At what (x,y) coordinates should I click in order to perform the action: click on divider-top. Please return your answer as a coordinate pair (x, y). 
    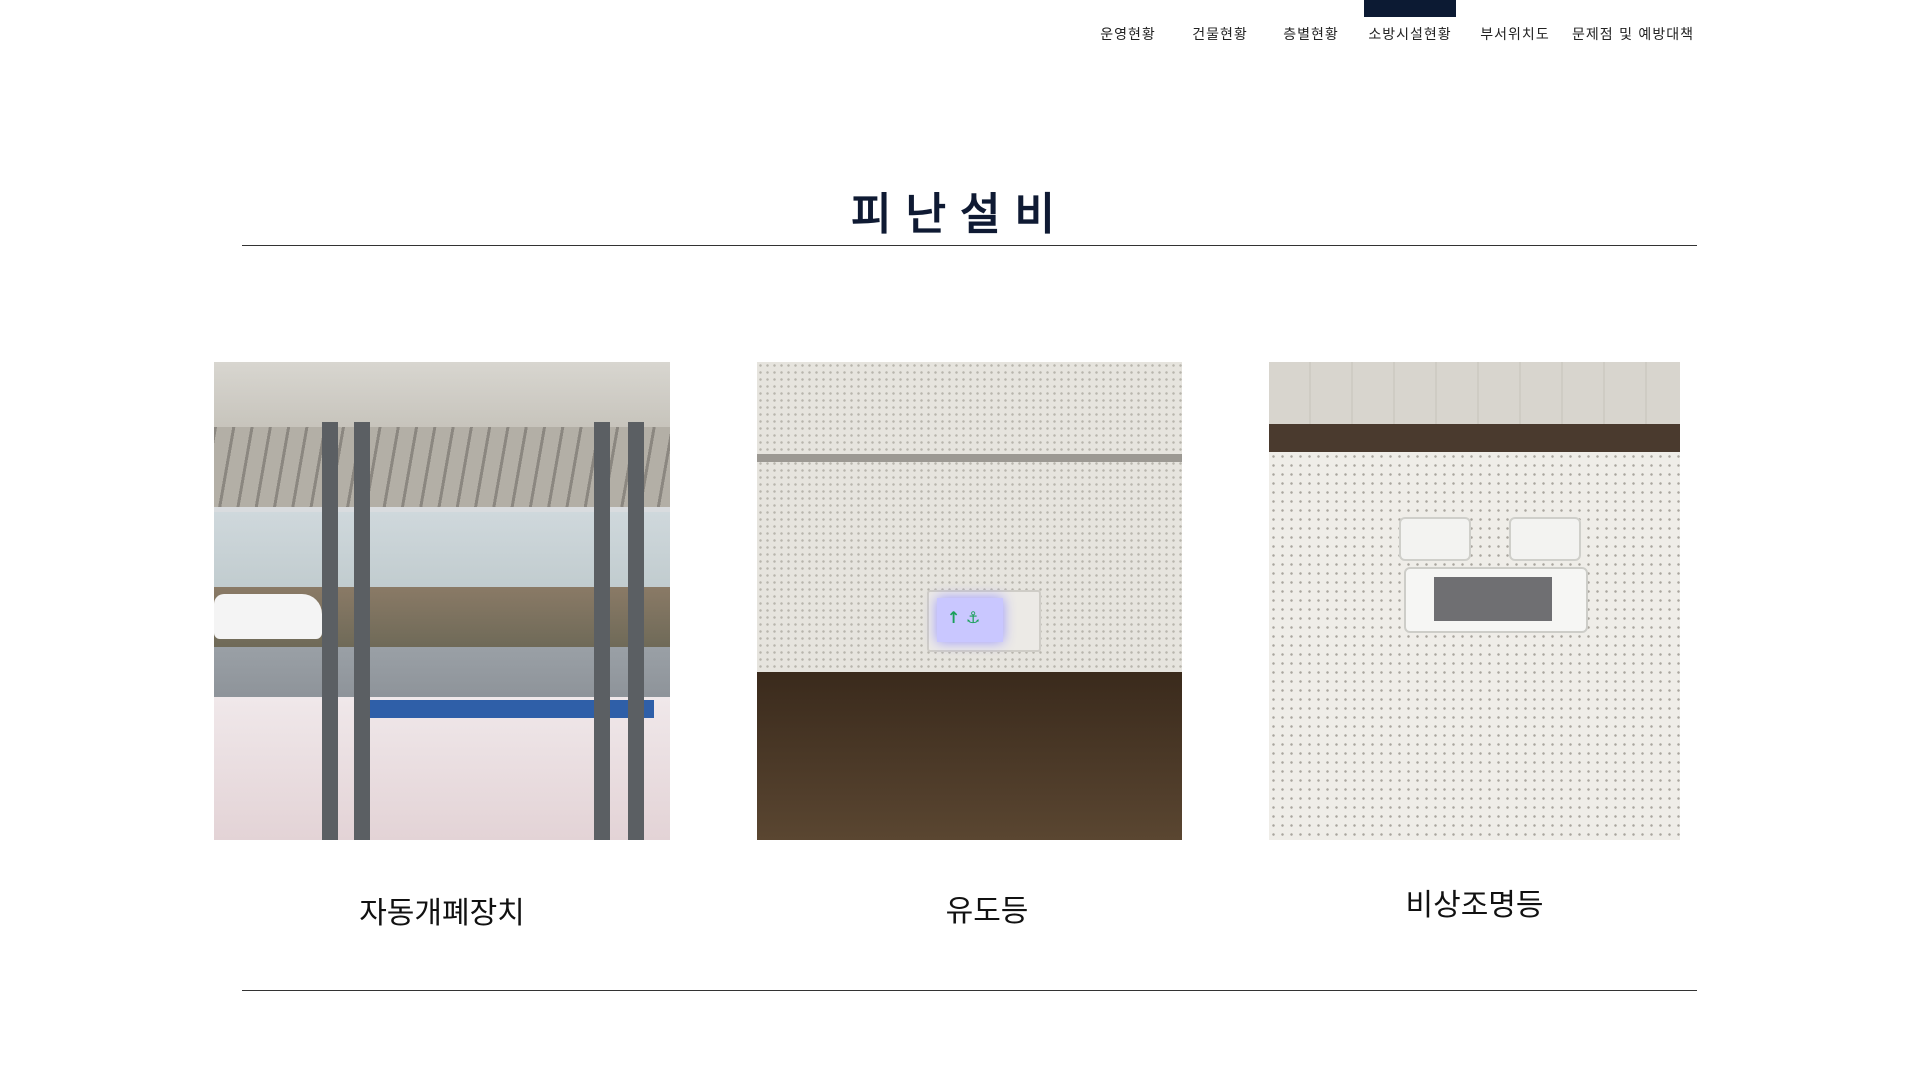
    Looking at the image, I should click on (969, 245).